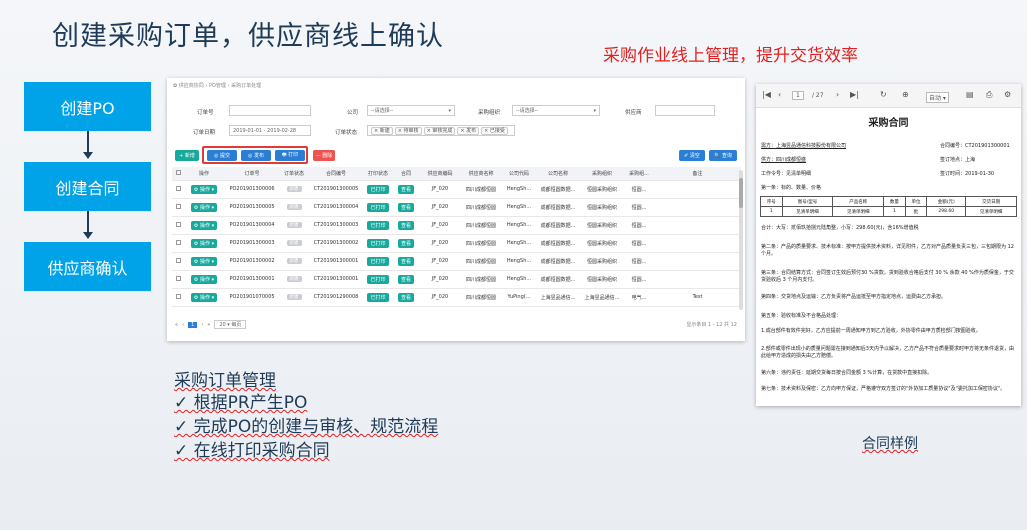 This screenshot has width=1027, height=530. What do you see at coordinates (230, 324) in the screenshot?
I see `page-size-select: 20 ▾ 每页` at bounding box center [230, 324].